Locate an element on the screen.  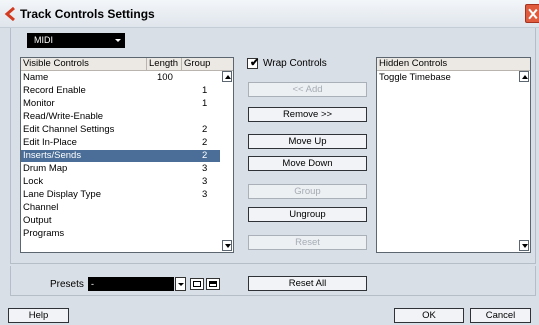
visible-controls-header: Visible Controls Length Group is located at coordinates (127, 64).